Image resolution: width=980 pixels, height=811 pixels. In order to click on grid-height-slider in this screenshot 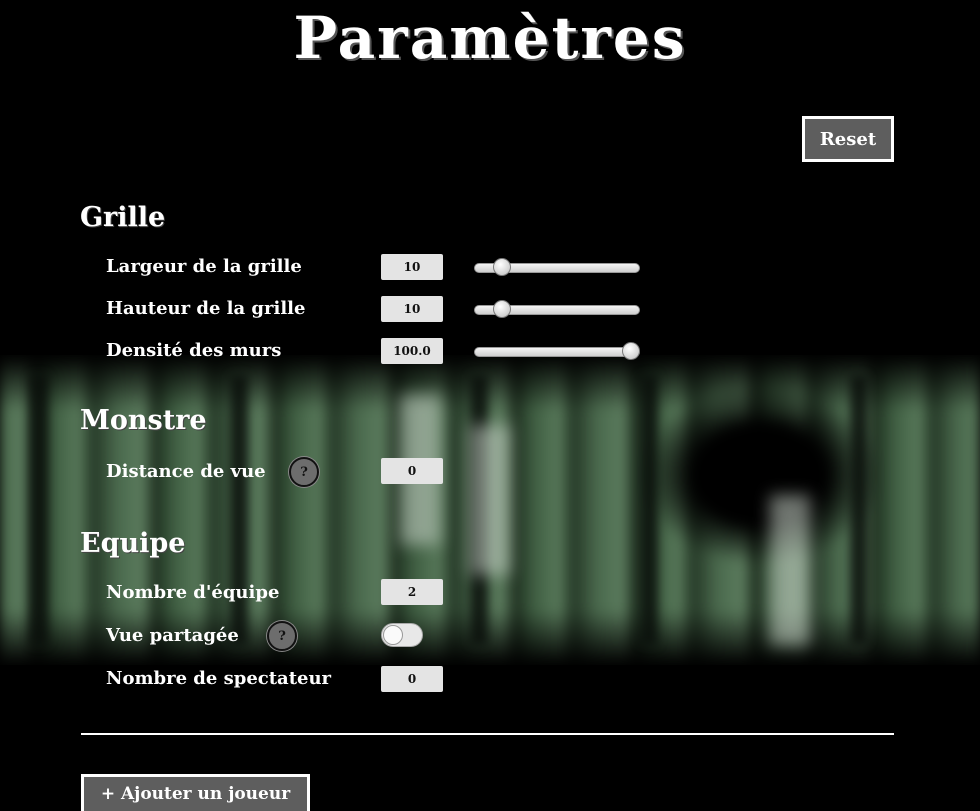, I will do `click(557, 309)`.